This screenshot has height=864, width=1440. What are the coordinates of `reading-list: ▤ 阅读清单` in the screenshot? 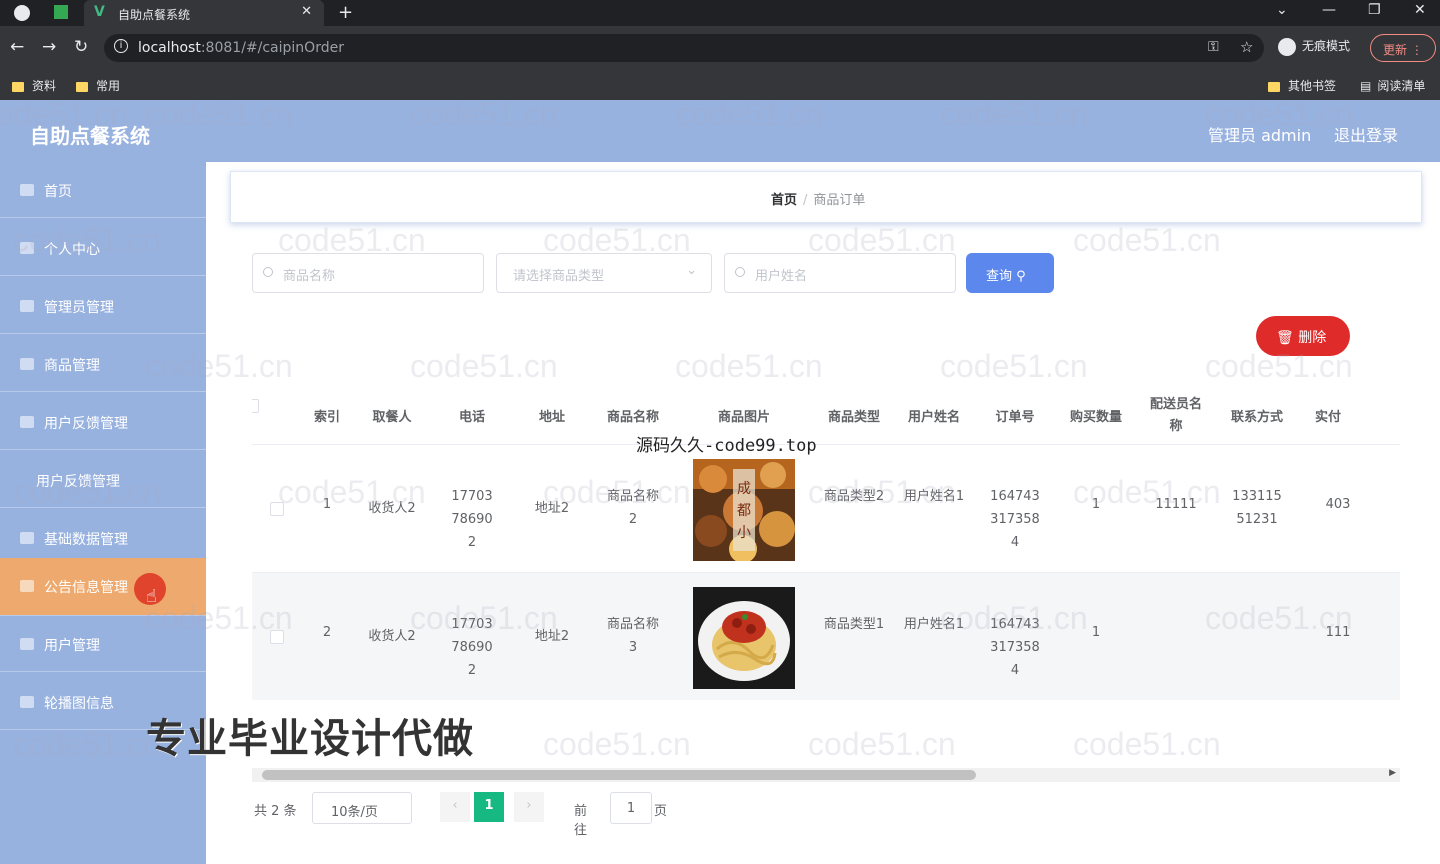 It's located at (1392, 85).